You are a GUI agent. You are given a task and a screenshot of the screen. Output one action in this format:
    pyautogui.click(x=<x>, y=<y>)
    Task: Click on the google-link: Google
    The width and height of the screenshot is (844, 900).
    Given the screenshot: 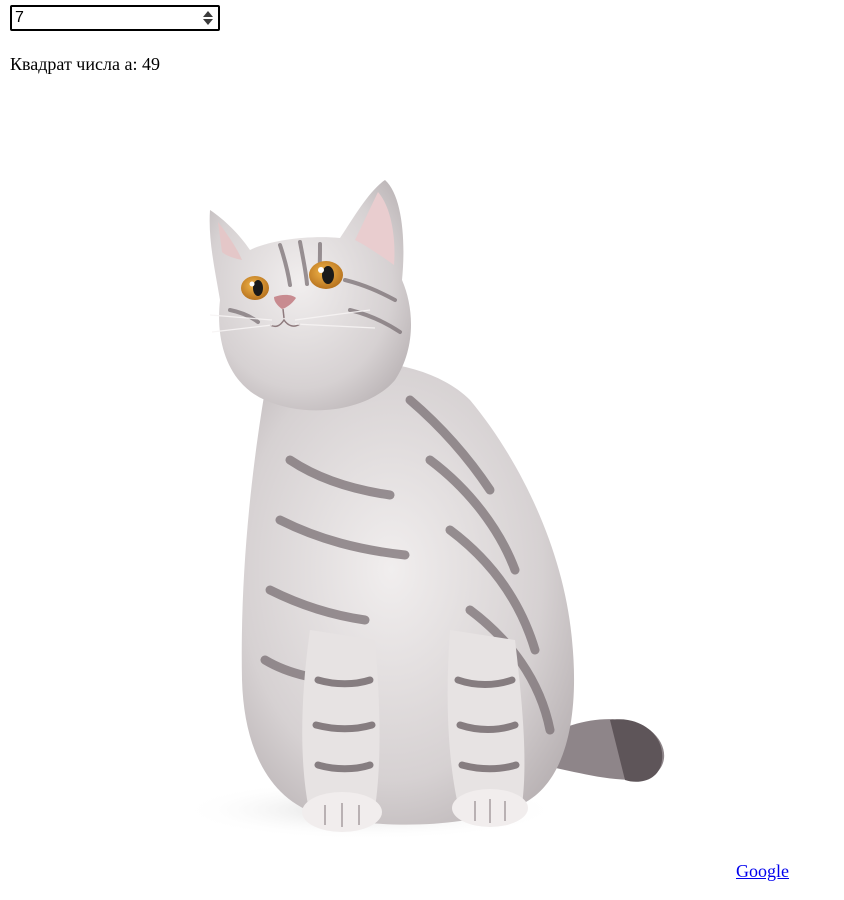 What is the action you would take?
    pyautogui.click(x=762, y=871)
    